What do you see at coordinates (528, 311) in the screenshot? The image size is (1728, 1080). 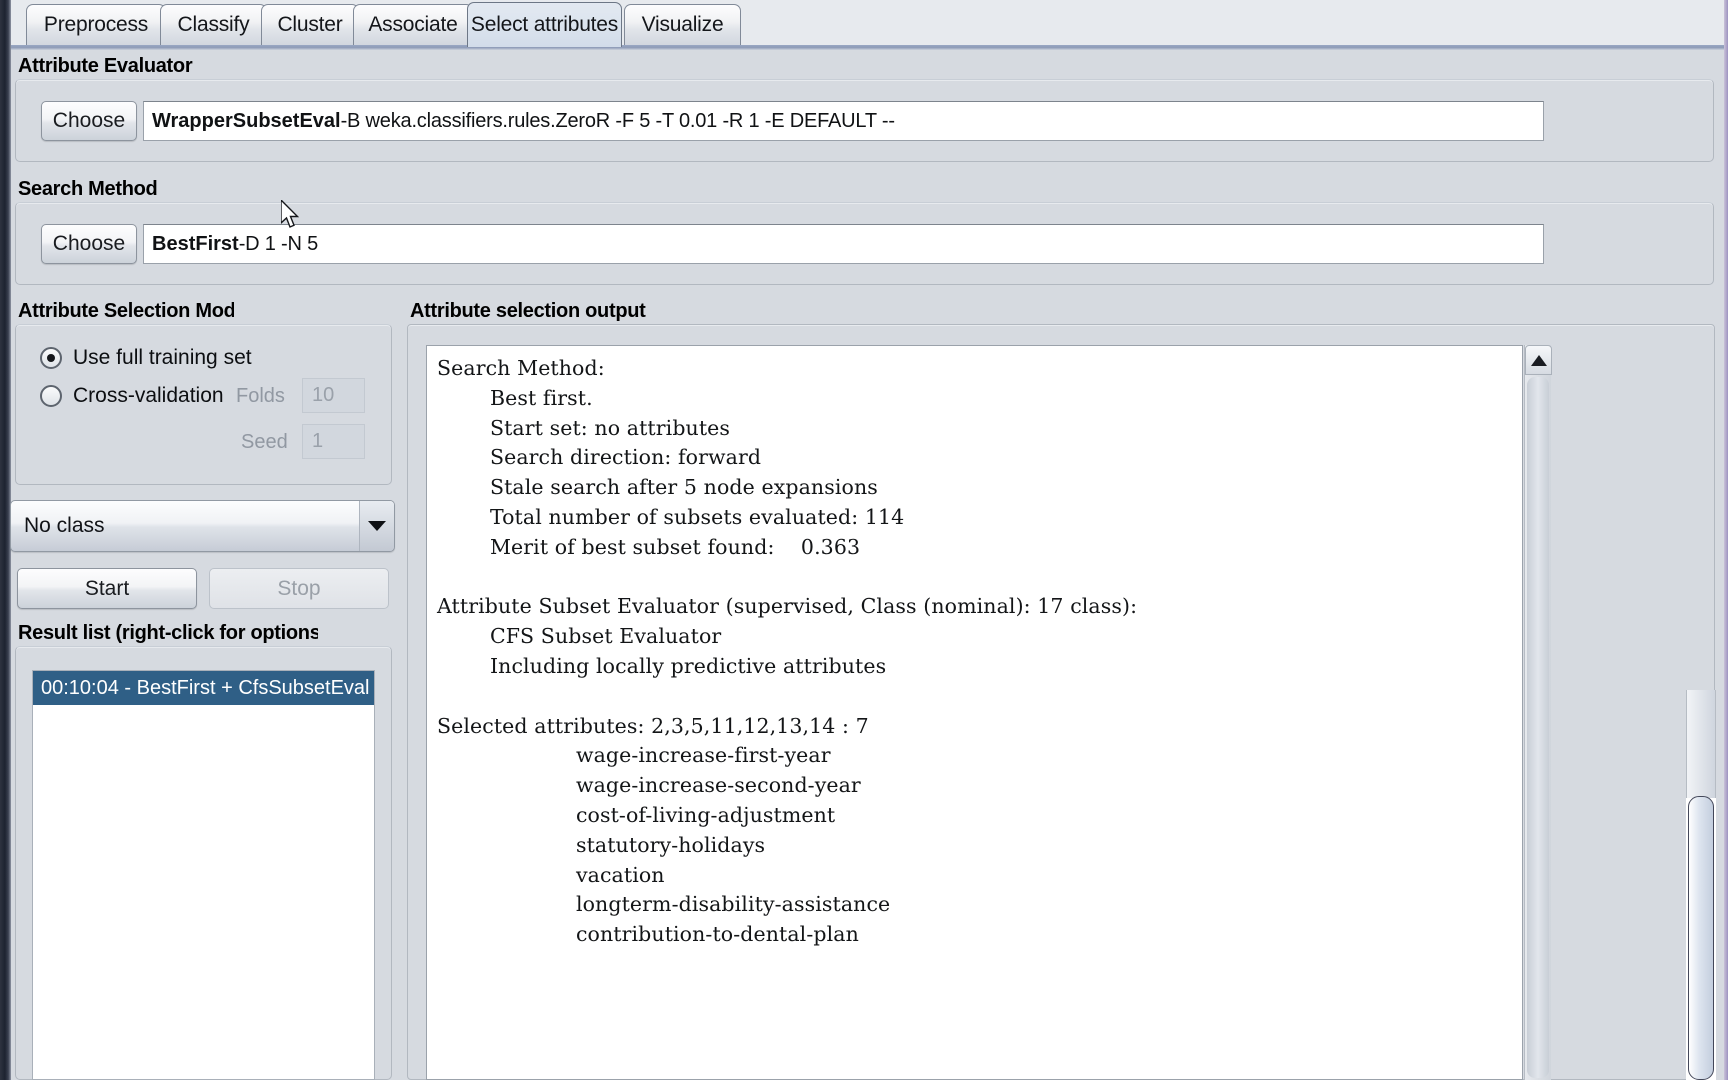 I see `output-section-title: Attribute selection output` at bounding box center [528, 311].